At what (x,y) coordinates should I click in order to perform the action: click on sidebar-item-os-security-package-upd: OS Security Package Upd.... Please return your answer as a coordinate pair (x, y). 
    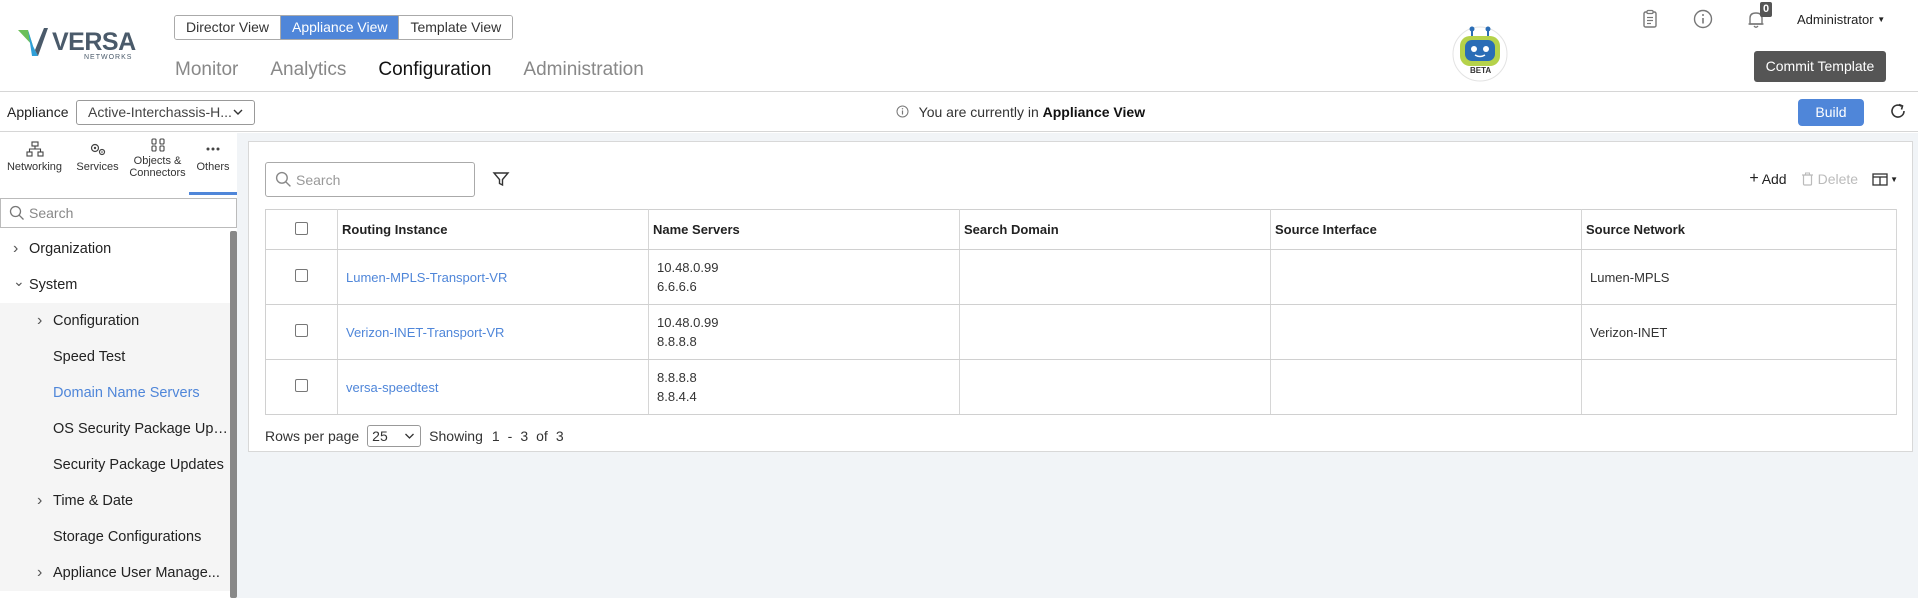
    Looking at the image, I should click on (115, 429).